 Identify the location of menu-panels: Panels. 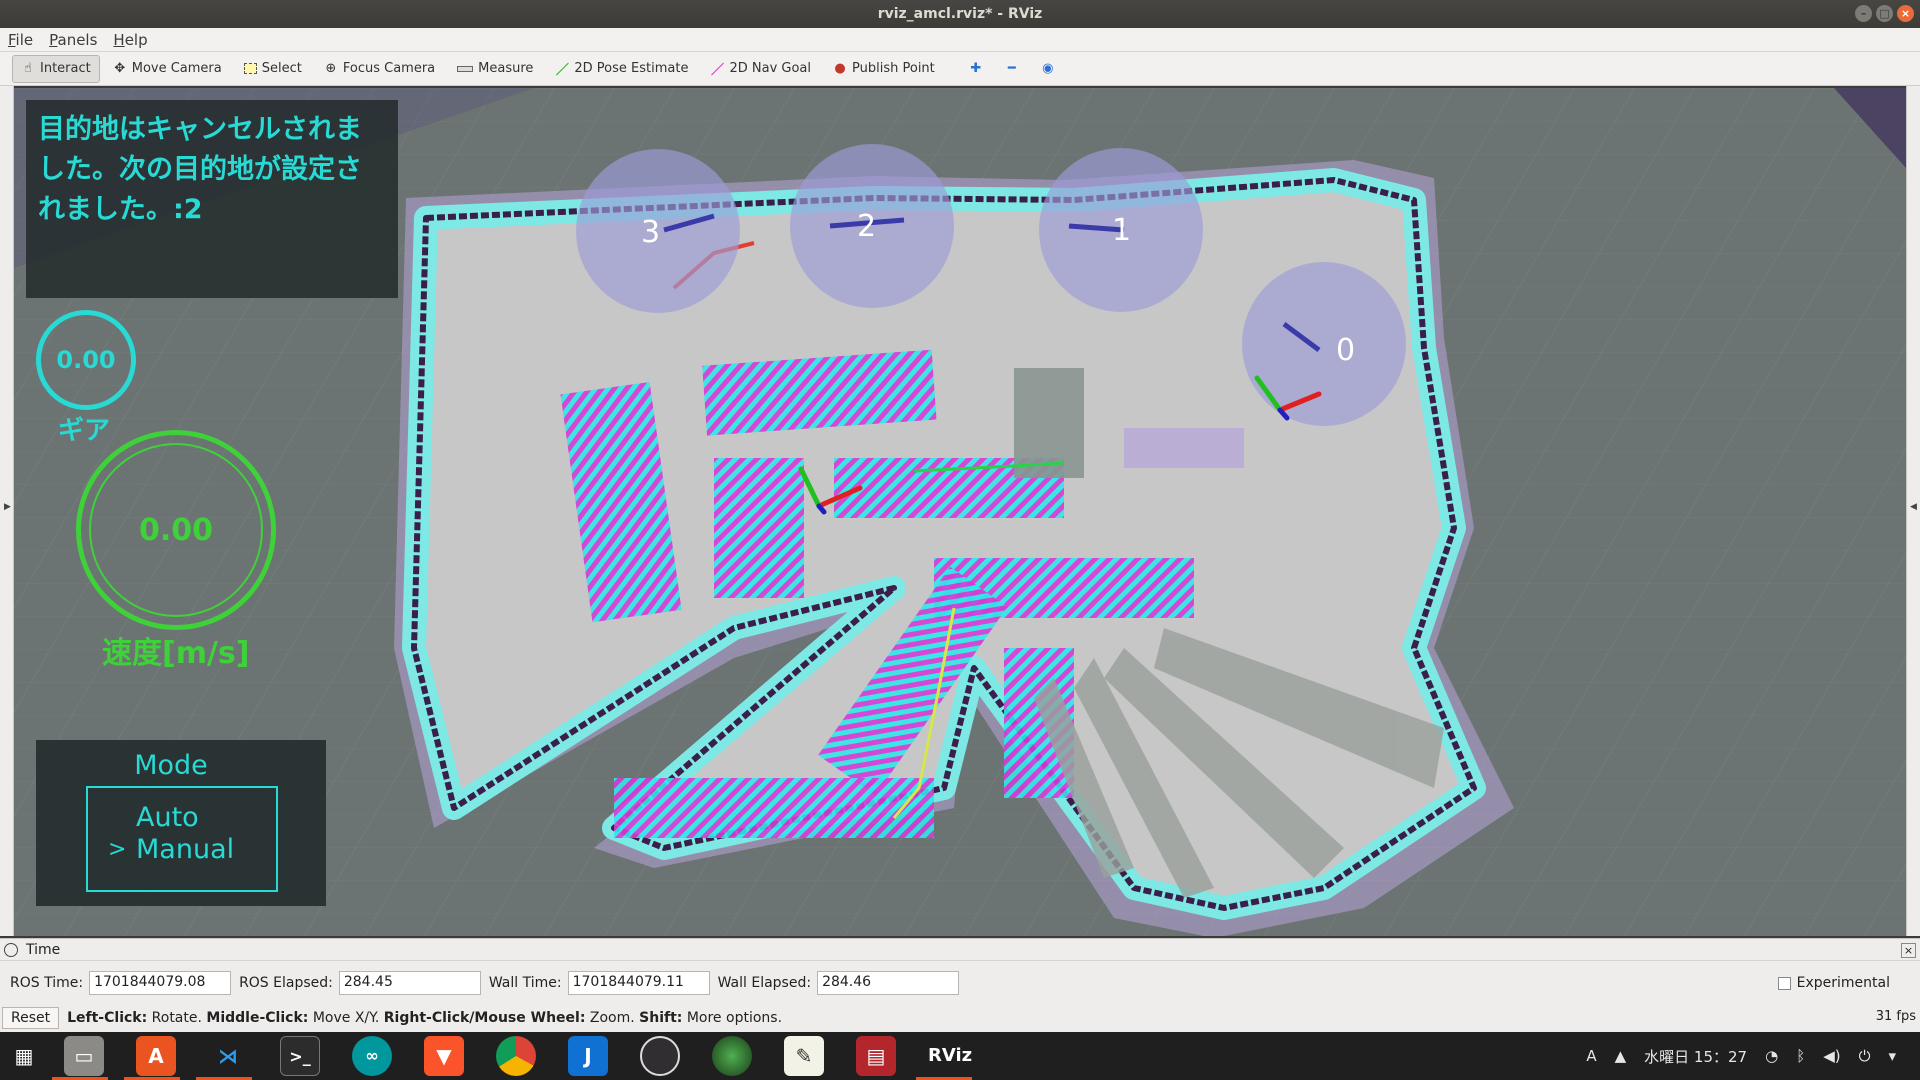
(73, 40).